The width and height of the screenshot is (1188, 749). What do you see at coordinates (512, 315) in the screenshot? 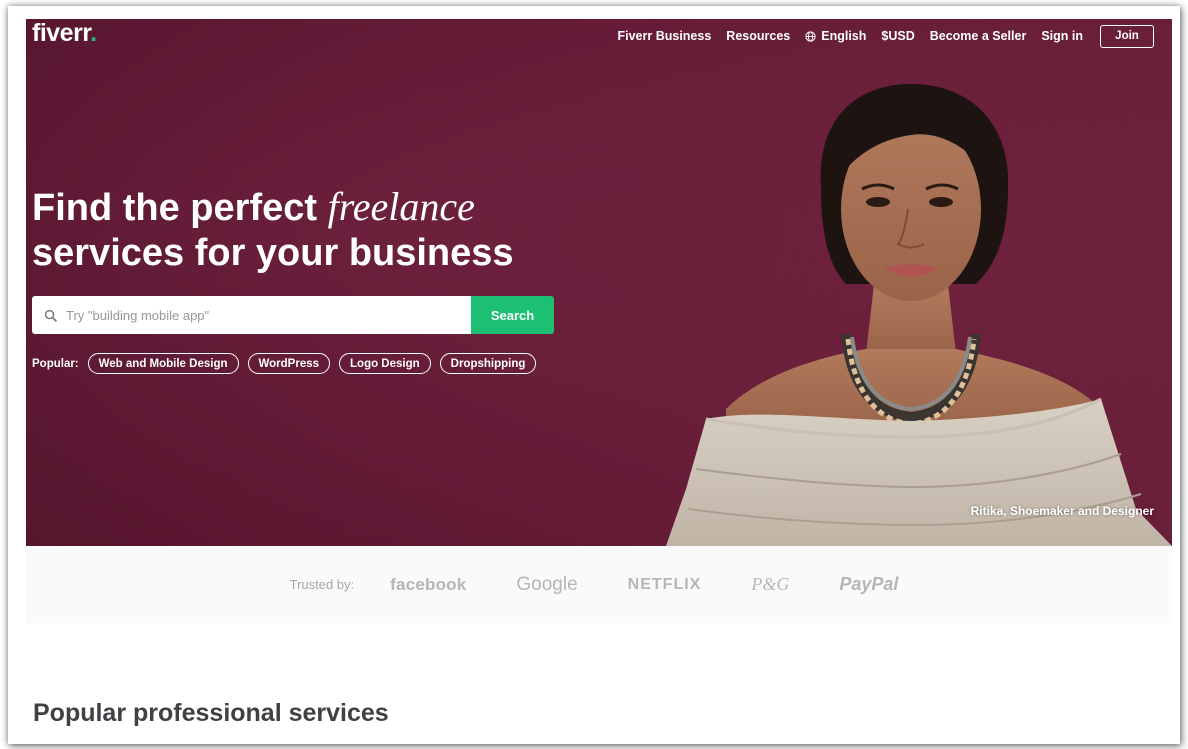
I see `search-button: Search` at bounding box center [512, 315].